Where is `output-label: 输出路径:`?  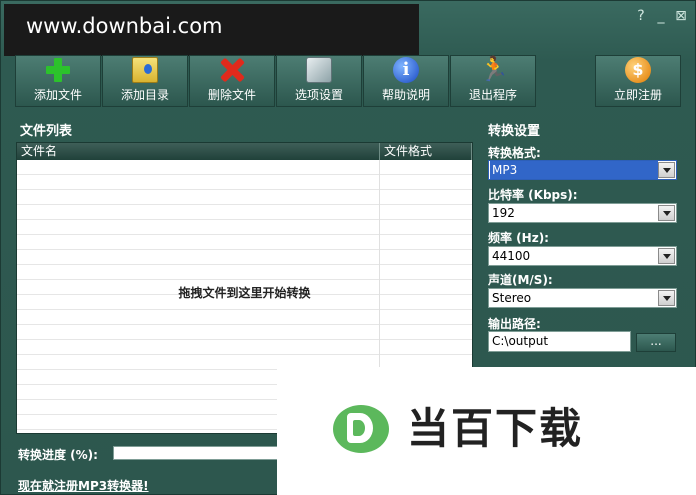 output-label: 输出路径: is located at coordinates (514, 324).